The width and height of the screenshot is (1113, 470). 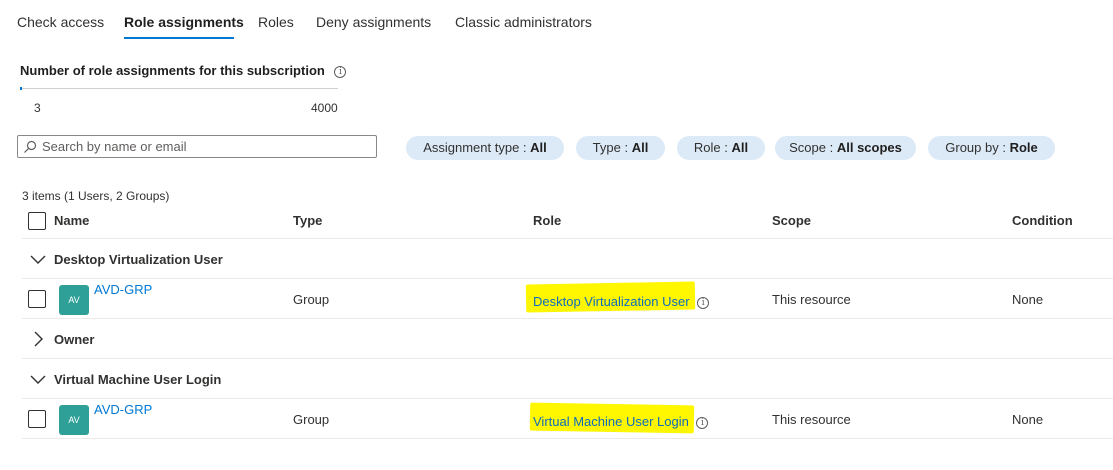 I want to click on group-label: Desktop Virtualization User, so click(x=138, y=259).